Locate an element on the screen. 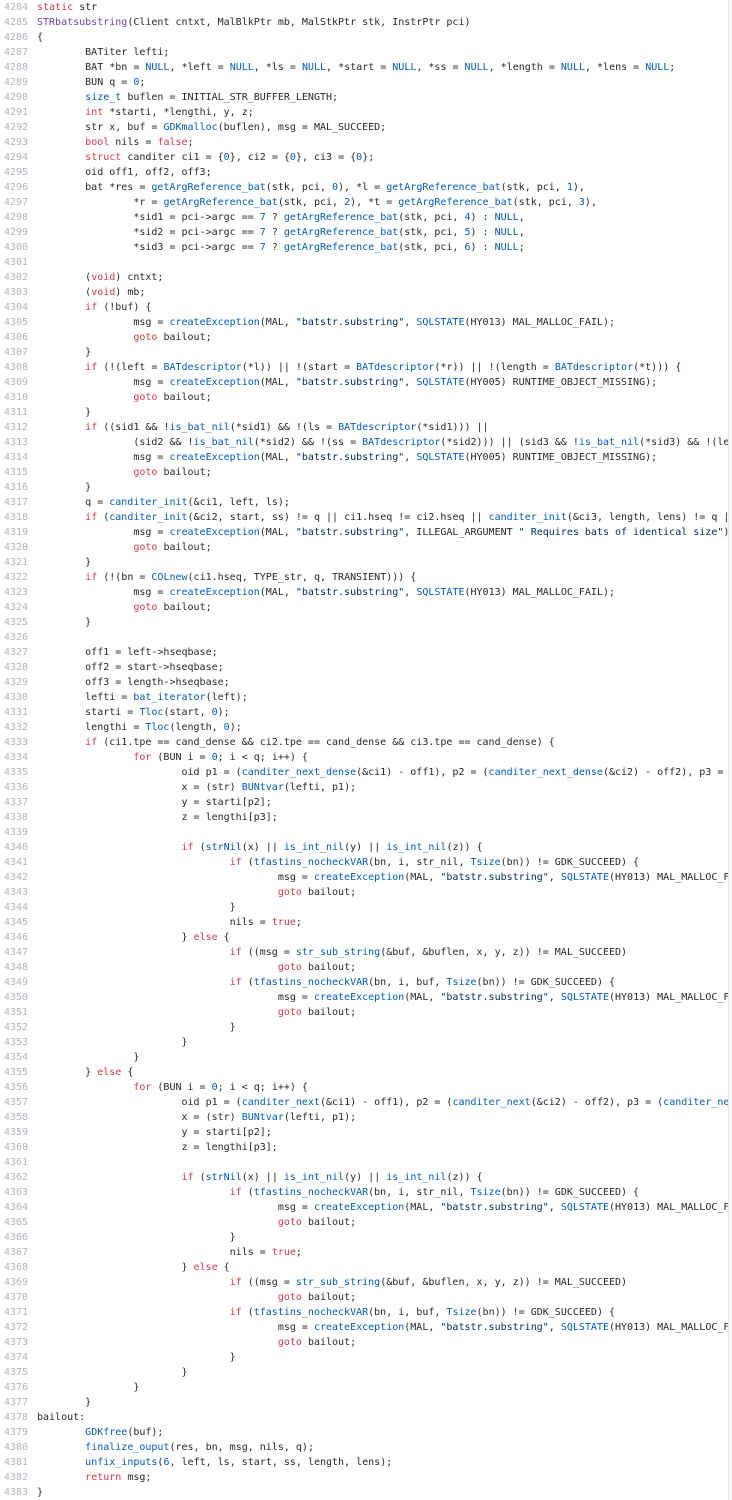  line-number: 4311 is located at coordinates (16, 412).